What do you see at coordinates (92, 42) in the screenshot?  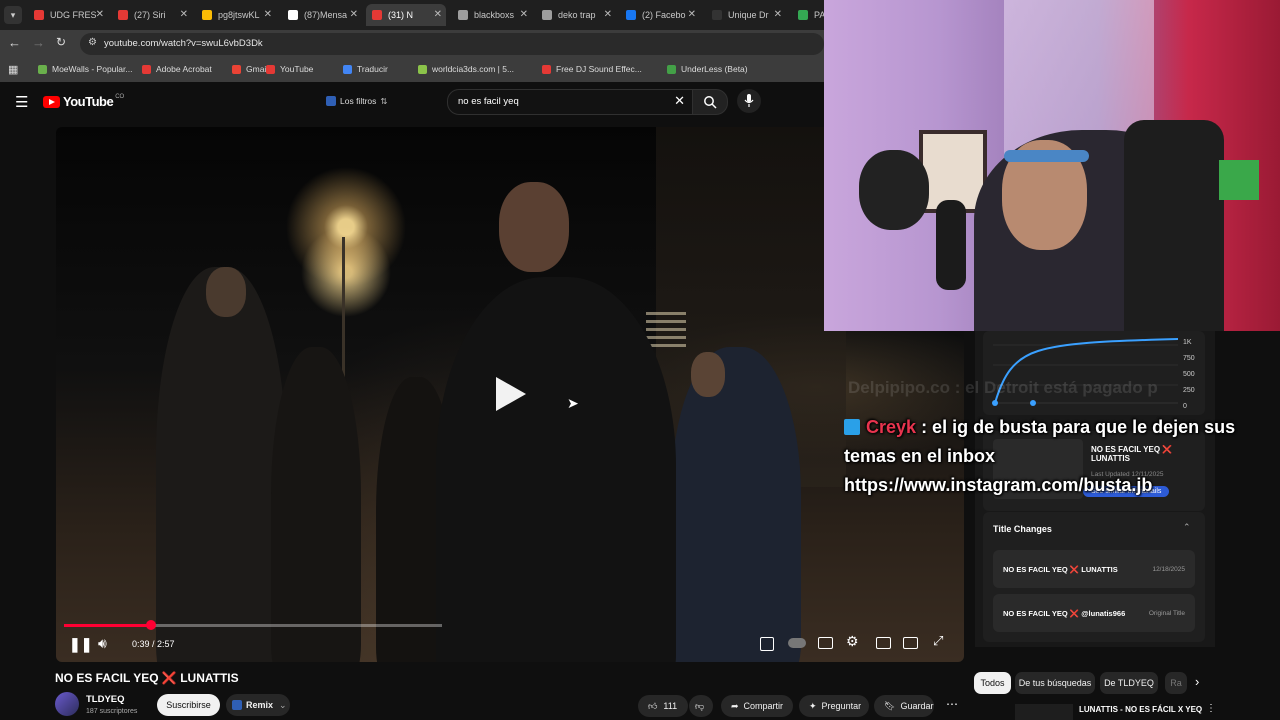 I see `site-info-icon: ⚙` at bounding box center [92, 42].